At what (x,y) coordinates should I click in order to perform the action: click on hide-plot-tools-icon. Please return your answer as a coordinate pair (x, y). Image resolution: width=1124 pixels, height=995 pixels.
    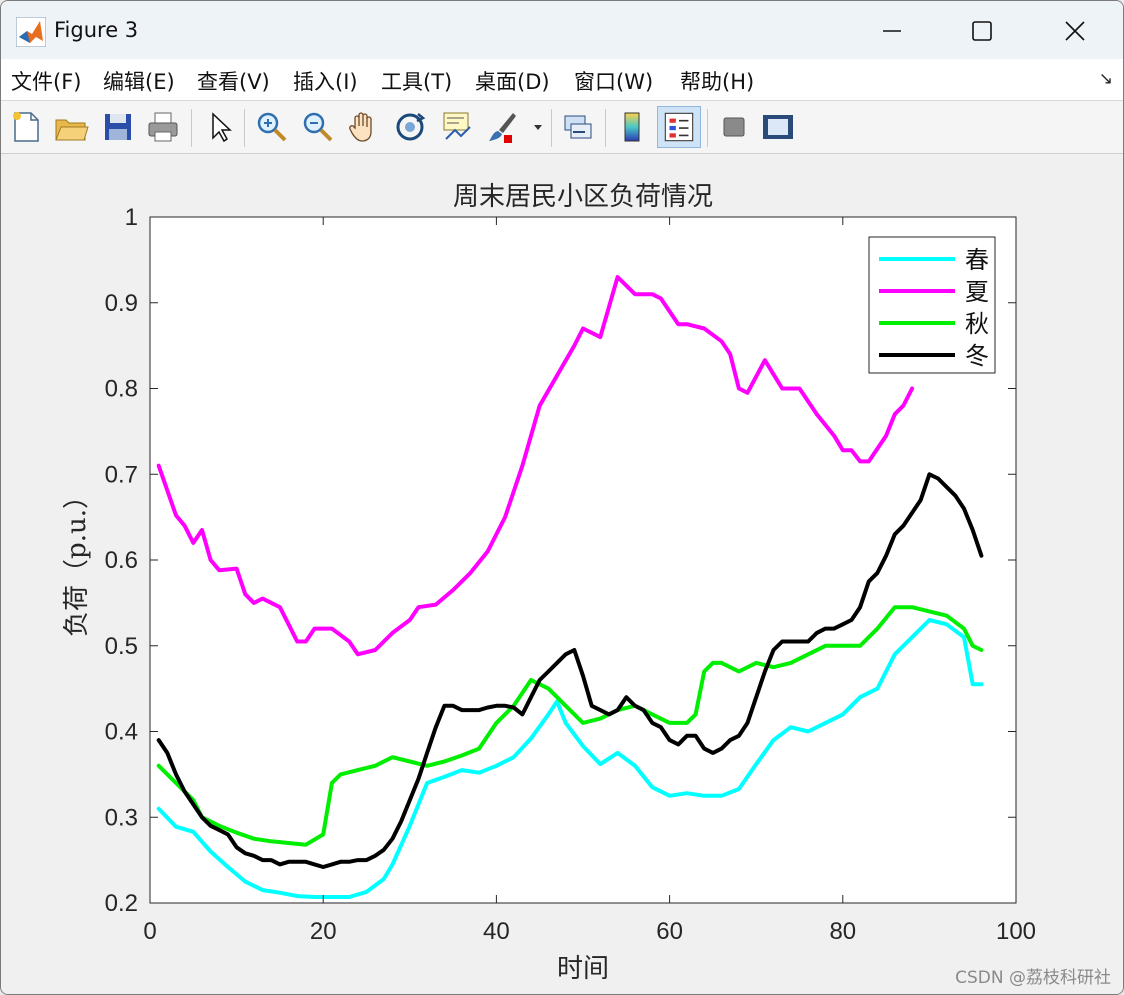
    Looking at the image, I should click on (734, 127).